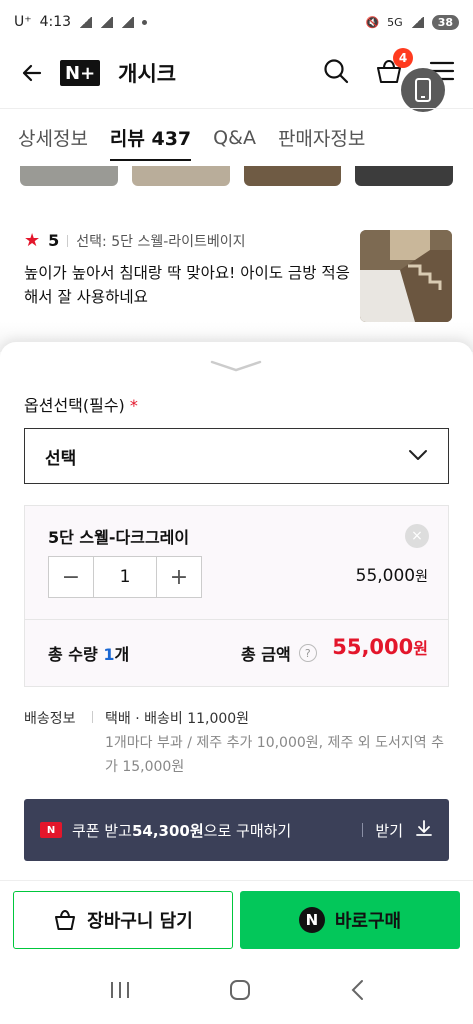 This screenshot has height=1024, width=473. Describe the element at coordinates (236, 176) in the screenshot. I see `review-photo-strip` at that location.